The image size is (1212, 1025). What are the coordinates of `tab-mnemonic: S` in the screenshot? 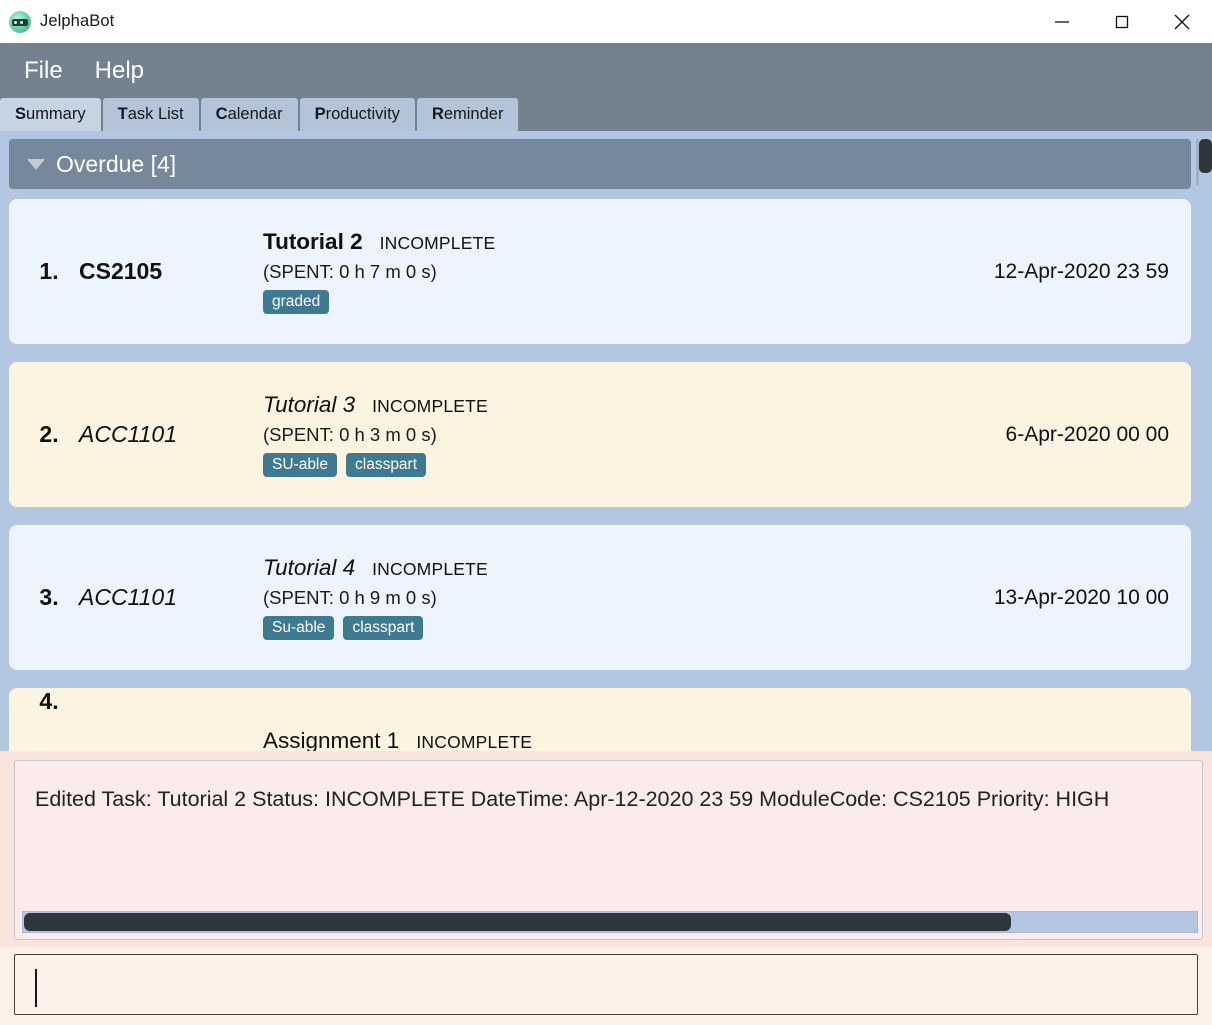 It's located at (21, 114).